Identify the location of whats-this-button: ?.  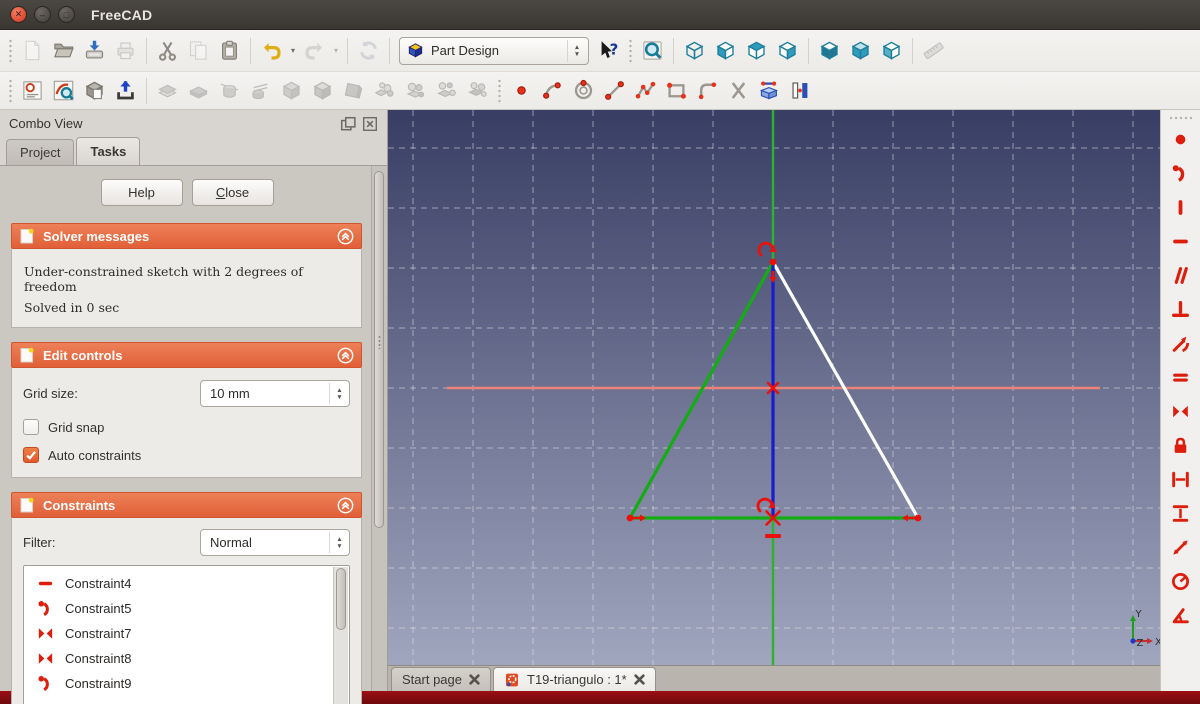
(608, 51).